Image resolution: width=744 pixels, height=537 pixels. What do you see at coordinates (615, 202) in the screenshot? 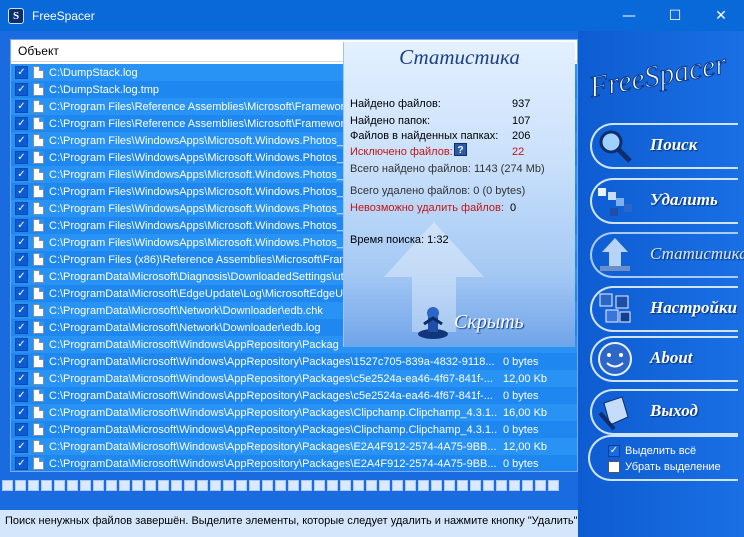
I see `delete-blocks-icon` at bounding box center [615, 202].